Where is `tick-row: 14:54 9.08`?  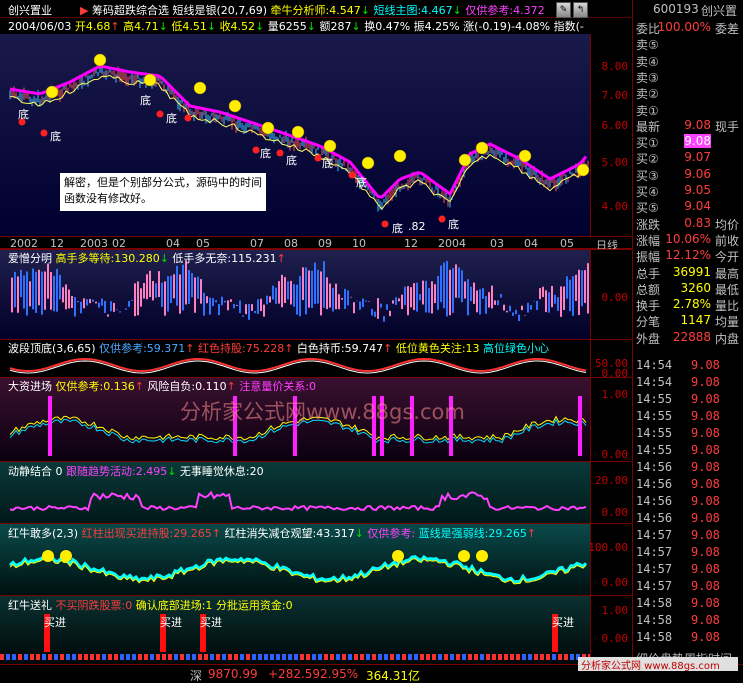 tick-row: 14:54 9.08 is located at coordinates (688, 366).